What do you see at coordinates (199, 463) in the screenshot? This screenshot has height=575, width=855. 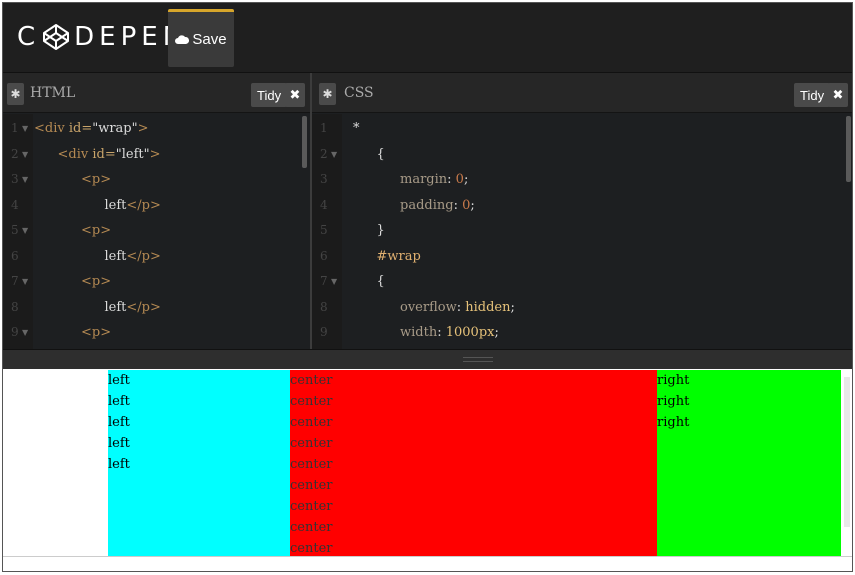 I see `preview-left-column: left left left left left` at bounding box center [199, 463].